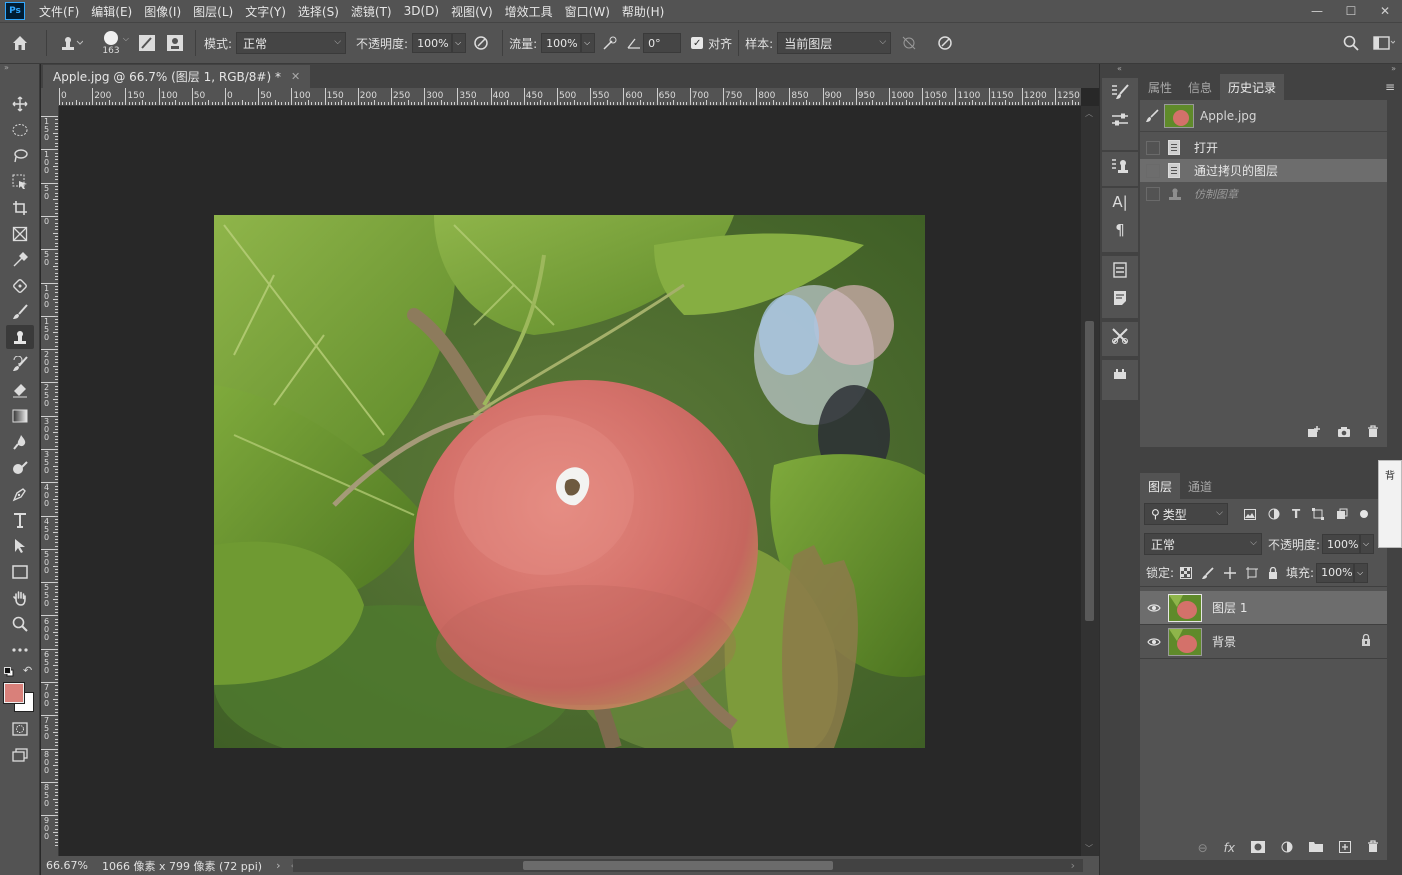  I want to click on clone-source-panel-icon, so click(1120, 166).